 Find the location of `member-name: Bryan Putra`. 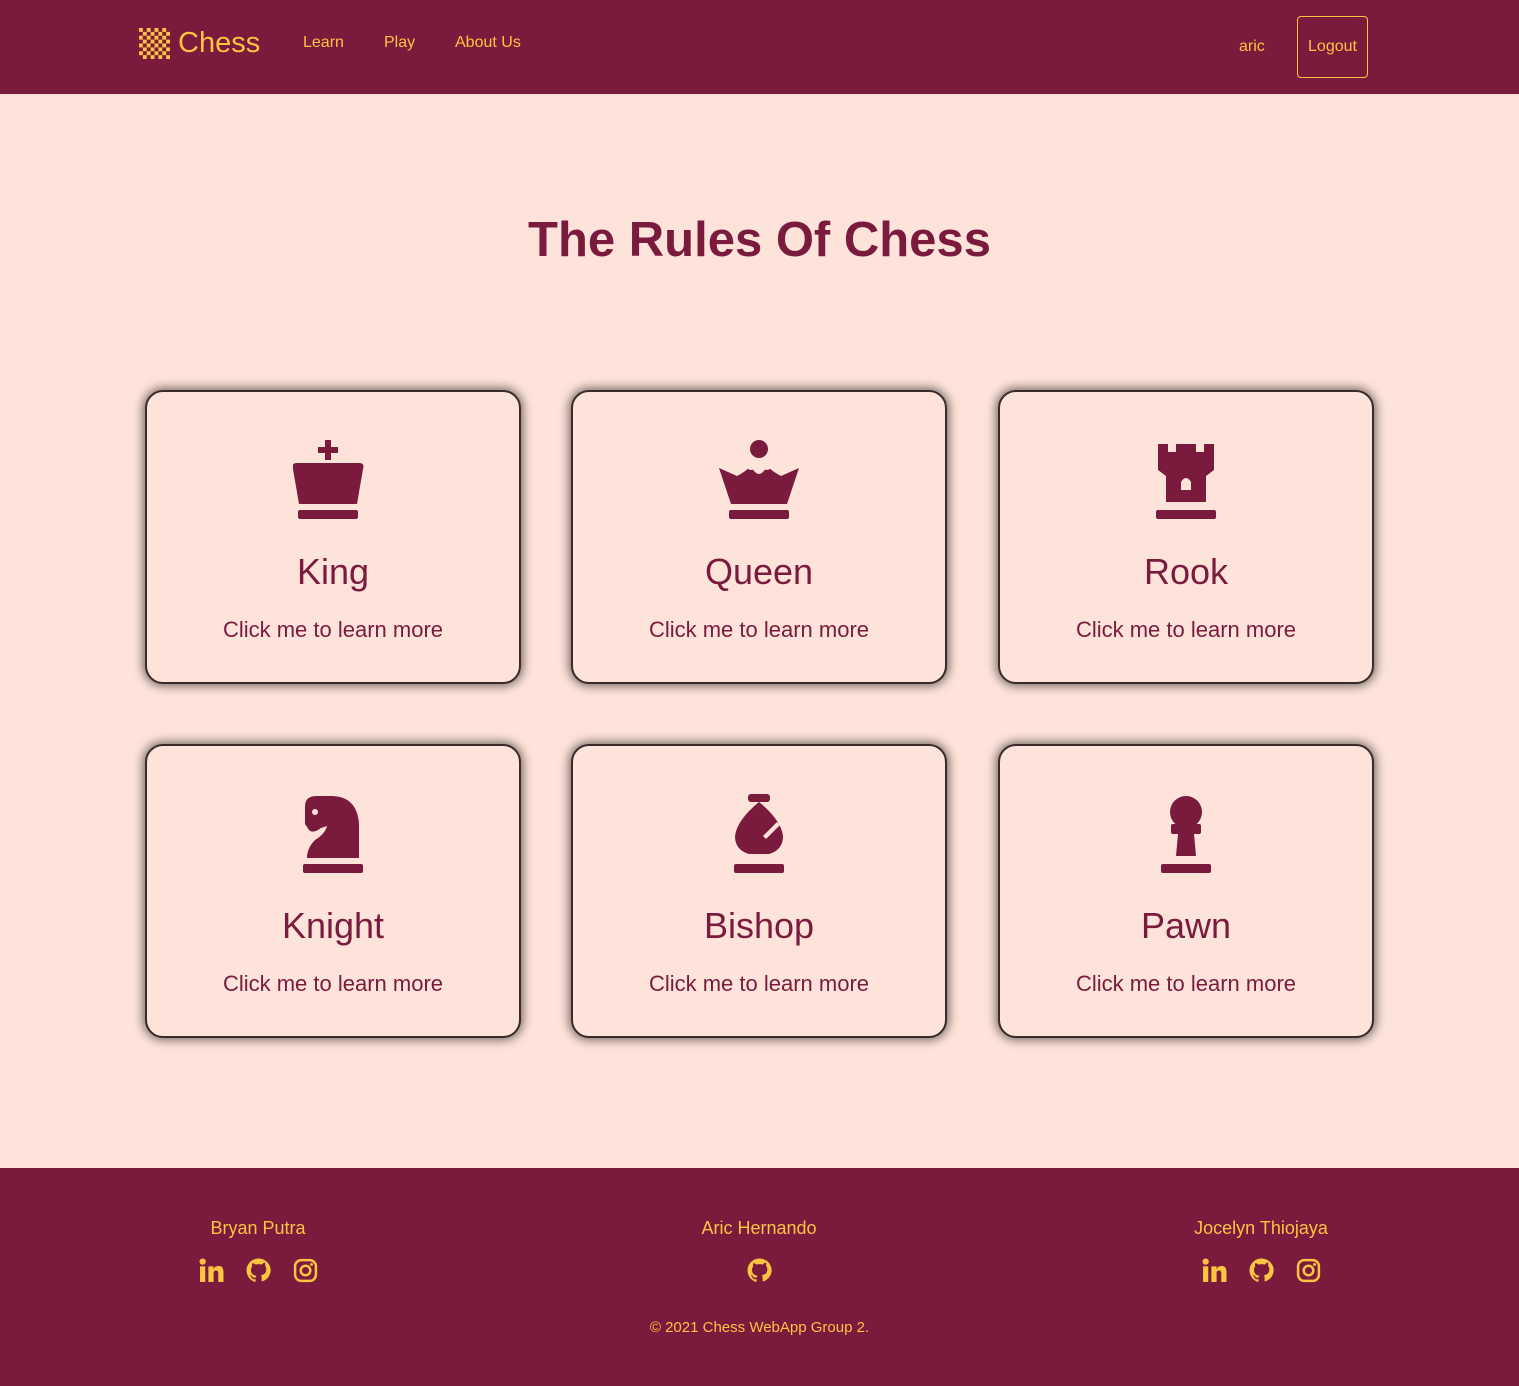

member-name: Bryan Putra is located at coordinates (258, 1228).